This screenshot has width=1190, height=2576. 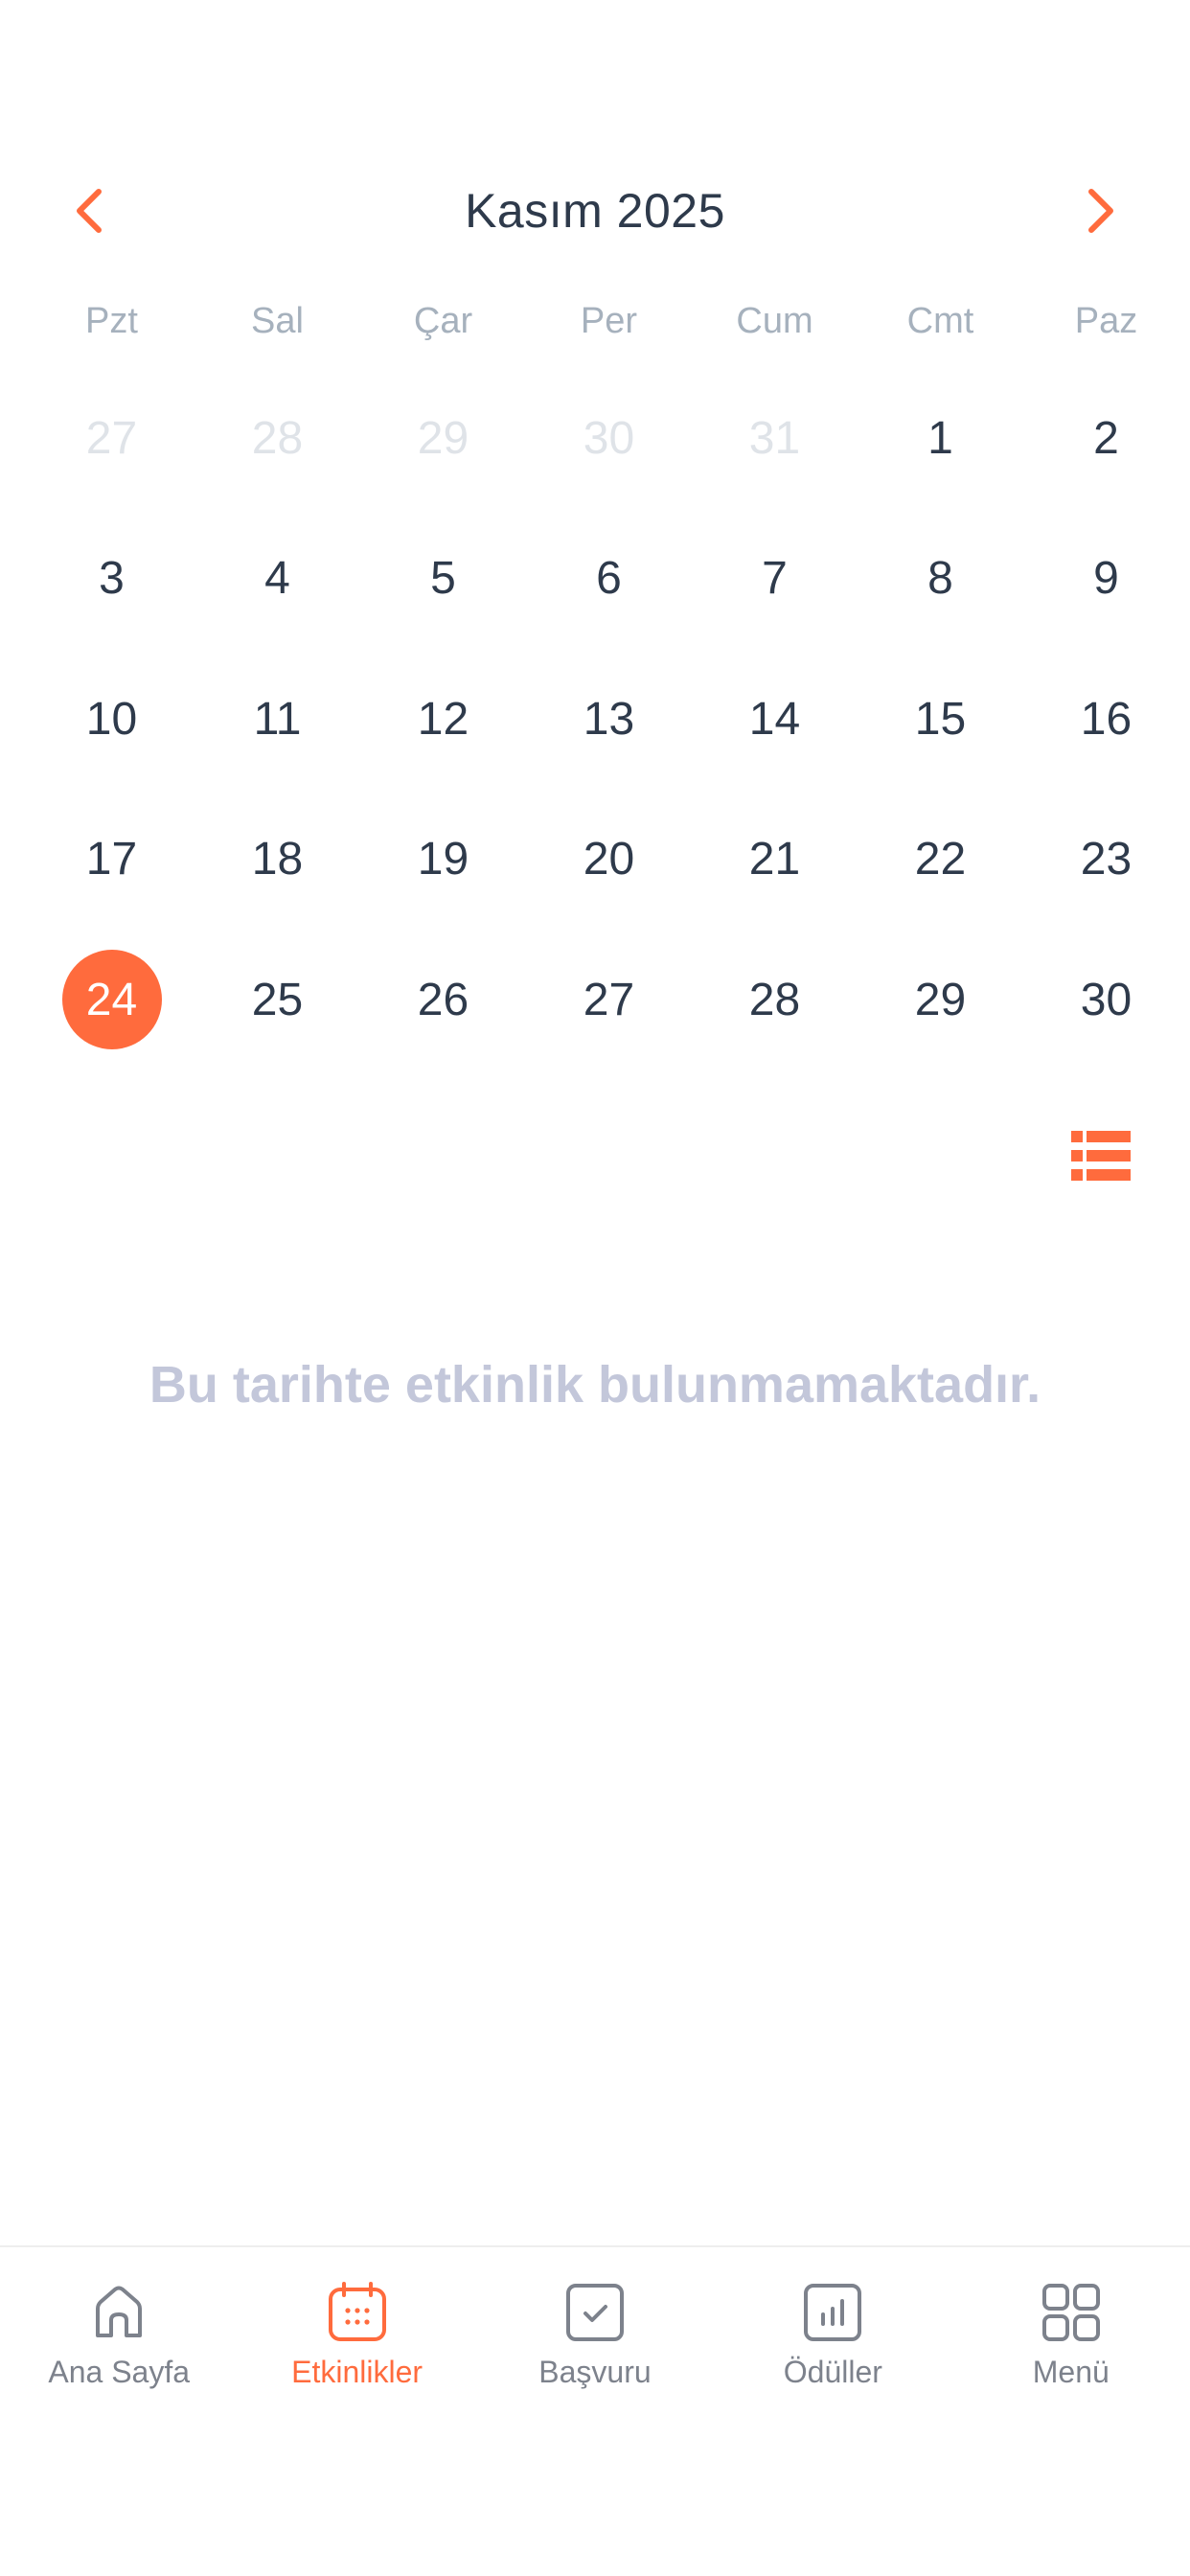 What do you see at coordinates (940, 438) in the screenshot?
I see `day-number: 1` at bounding box center [940, 438].